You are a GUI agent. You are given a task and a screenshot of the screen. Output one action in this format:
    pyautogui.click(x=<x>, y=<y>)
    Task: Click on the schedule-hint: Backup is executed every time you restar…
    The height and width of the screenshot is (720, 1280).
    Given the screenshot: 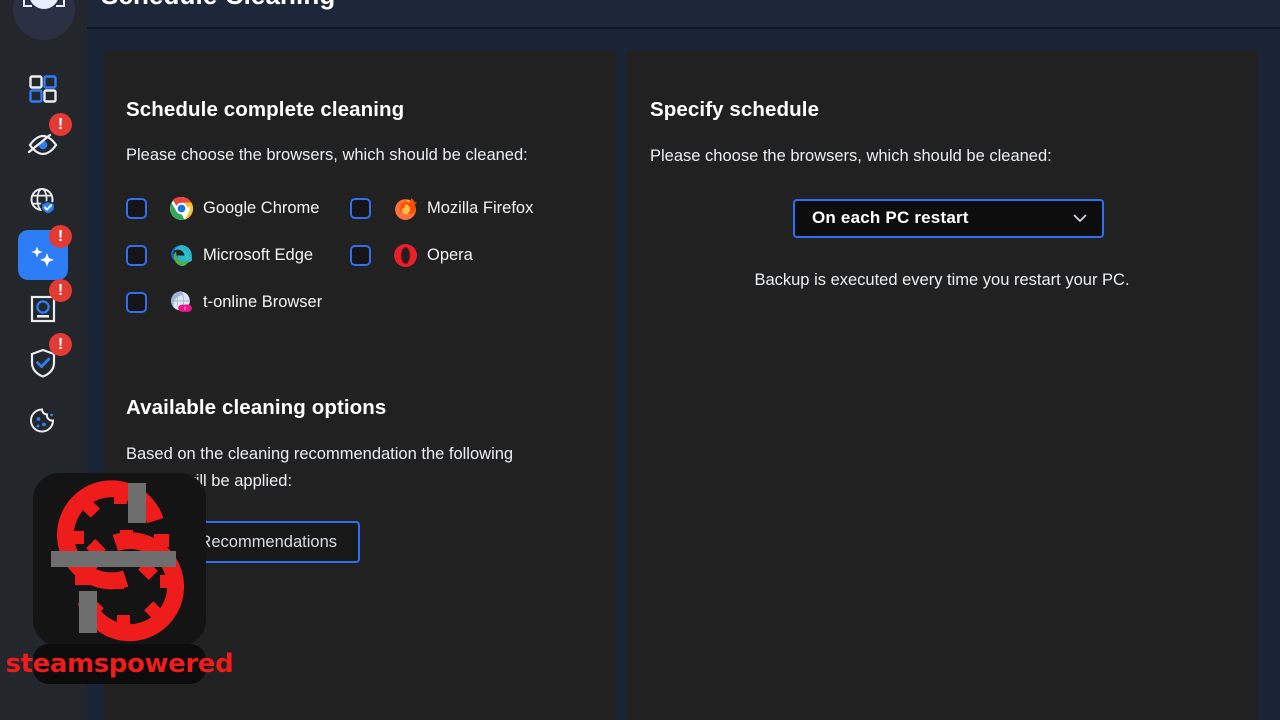 What is the action you would take?
    pyautogui.click(x=942, y=279)
    